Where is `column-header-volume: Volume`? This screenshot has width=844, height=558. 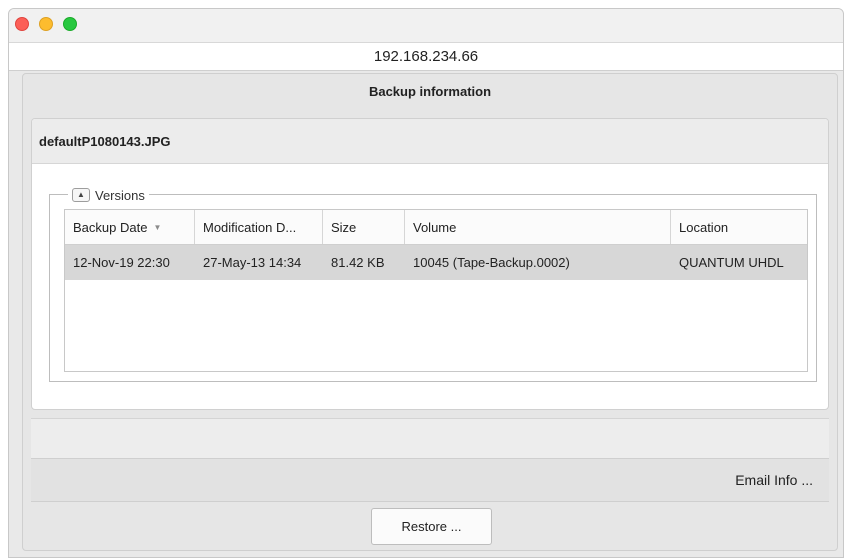 column-header-volume: Volume is located at coordinates (538, 227).